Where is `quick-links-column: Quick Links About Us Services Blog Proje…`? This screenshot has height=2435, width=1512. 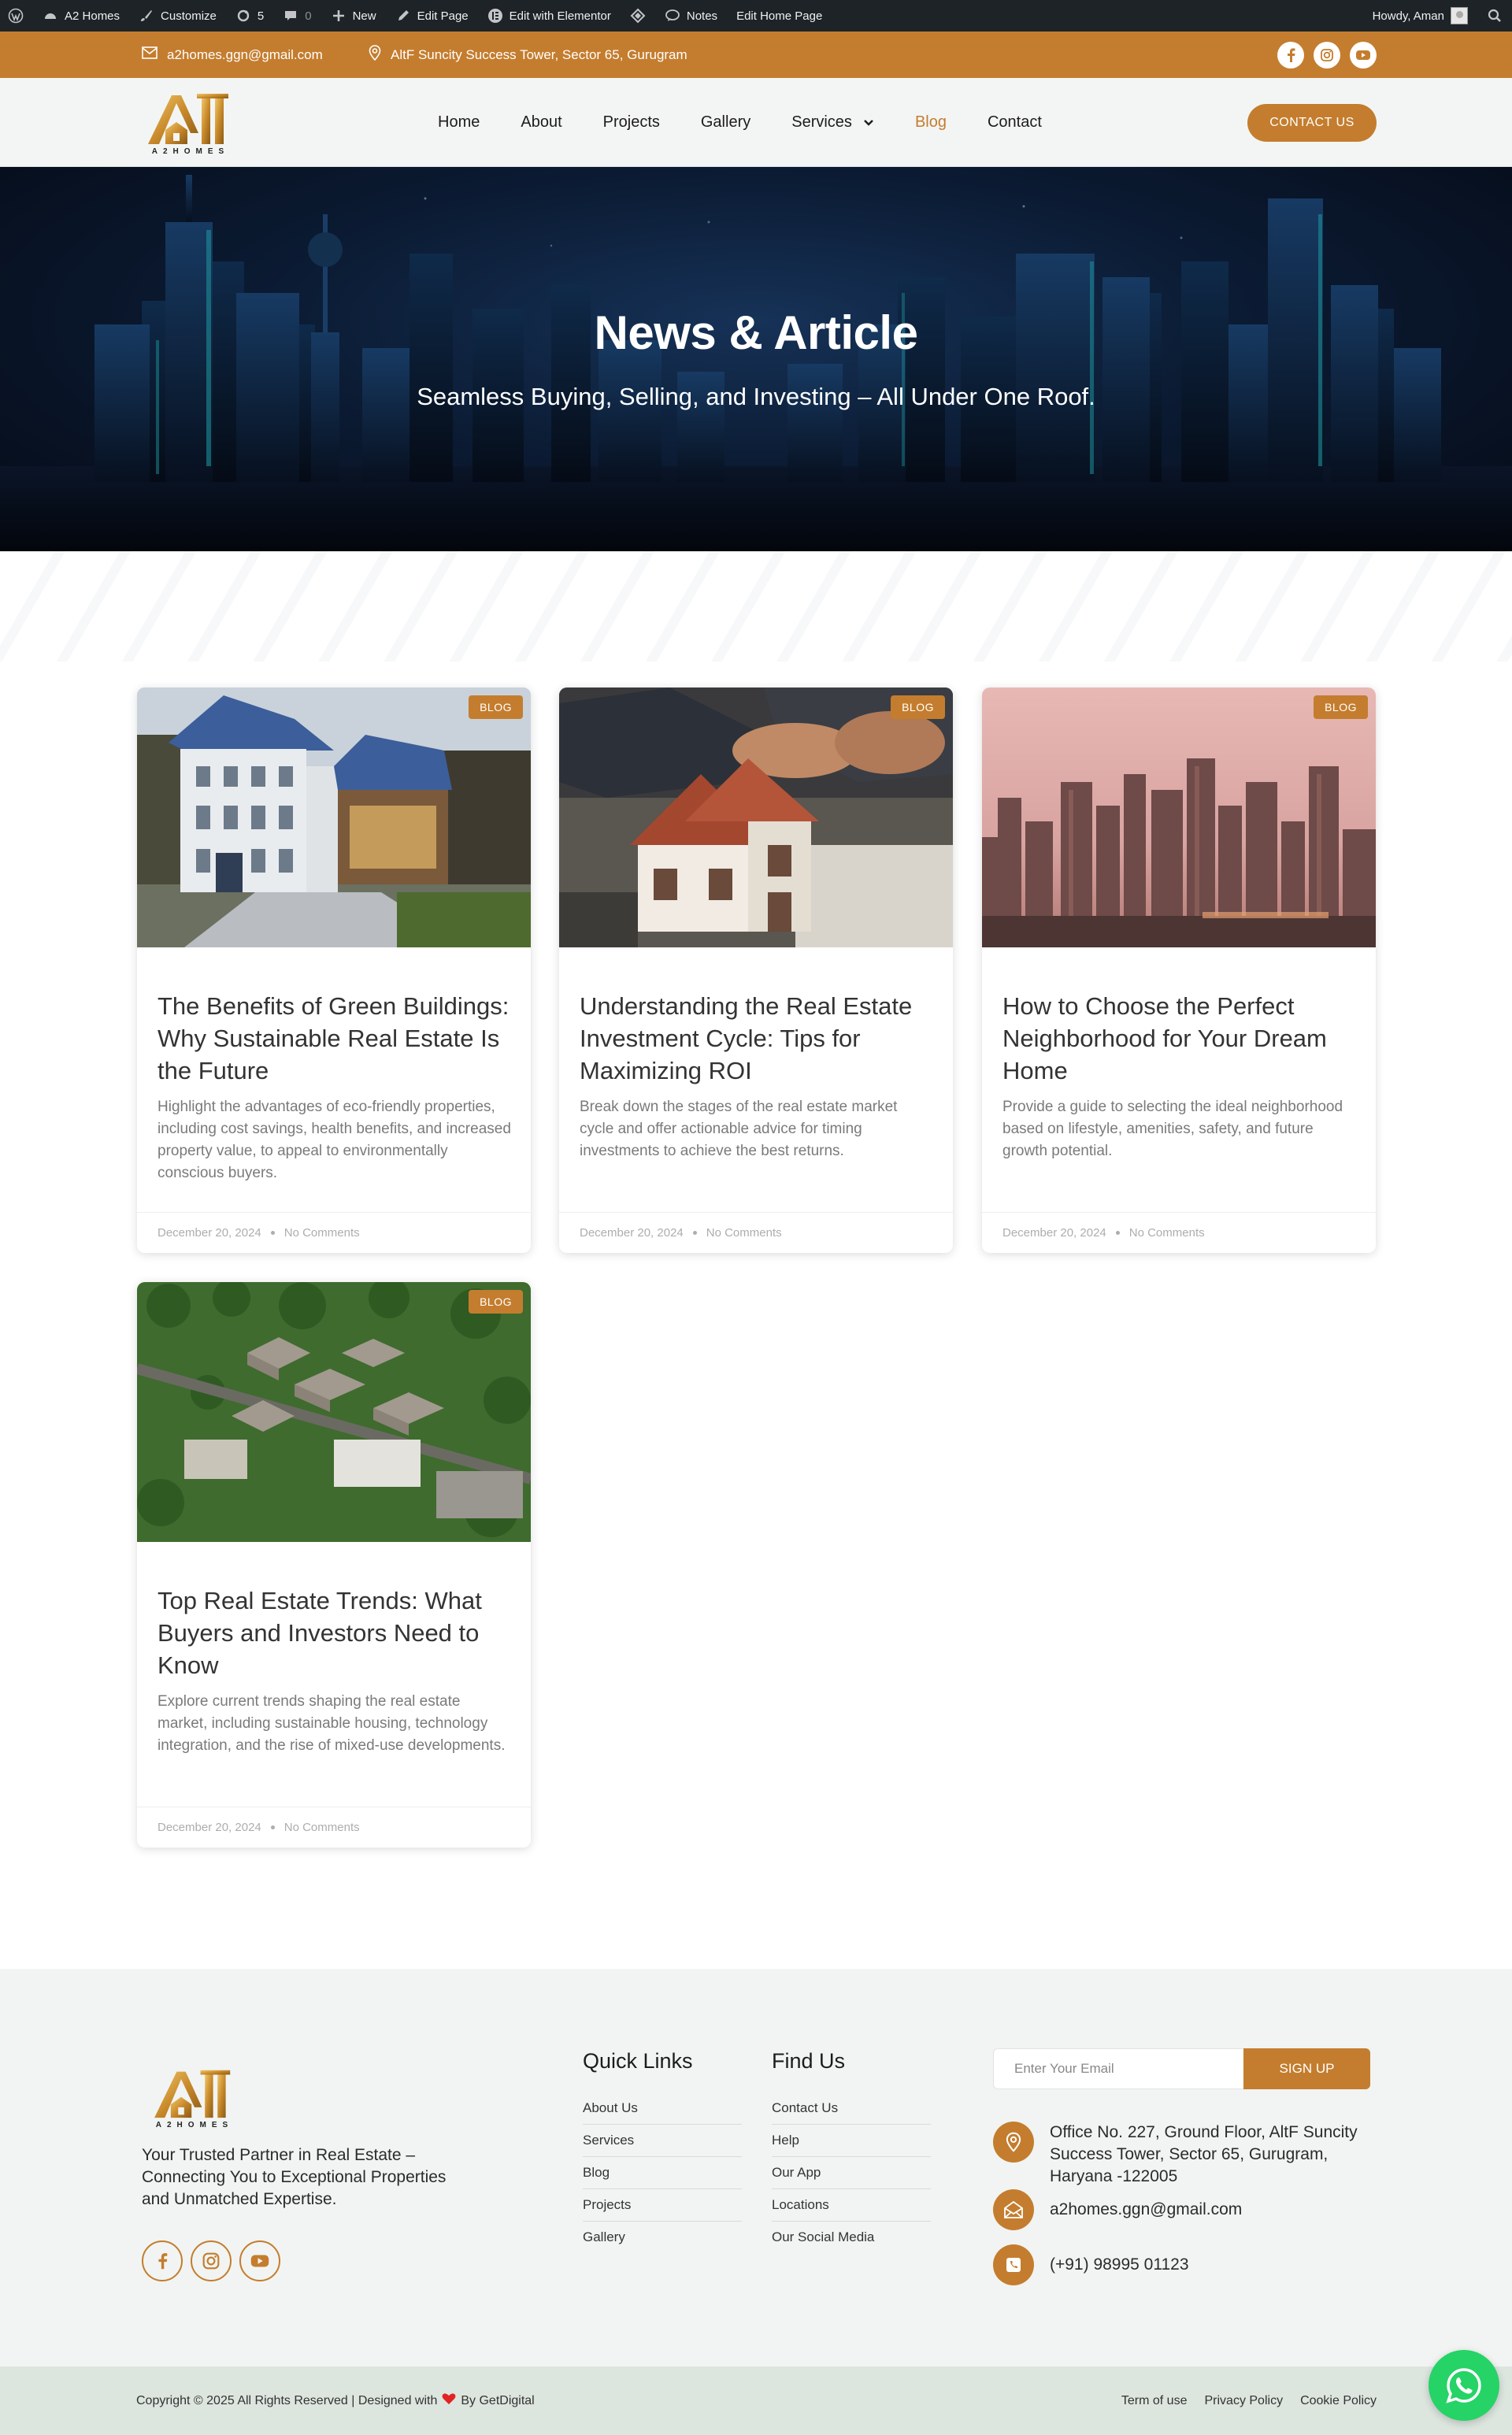 quick-links-column: Quick Links About Us Services Blog Proje… is located at coordinates (662, 2151).